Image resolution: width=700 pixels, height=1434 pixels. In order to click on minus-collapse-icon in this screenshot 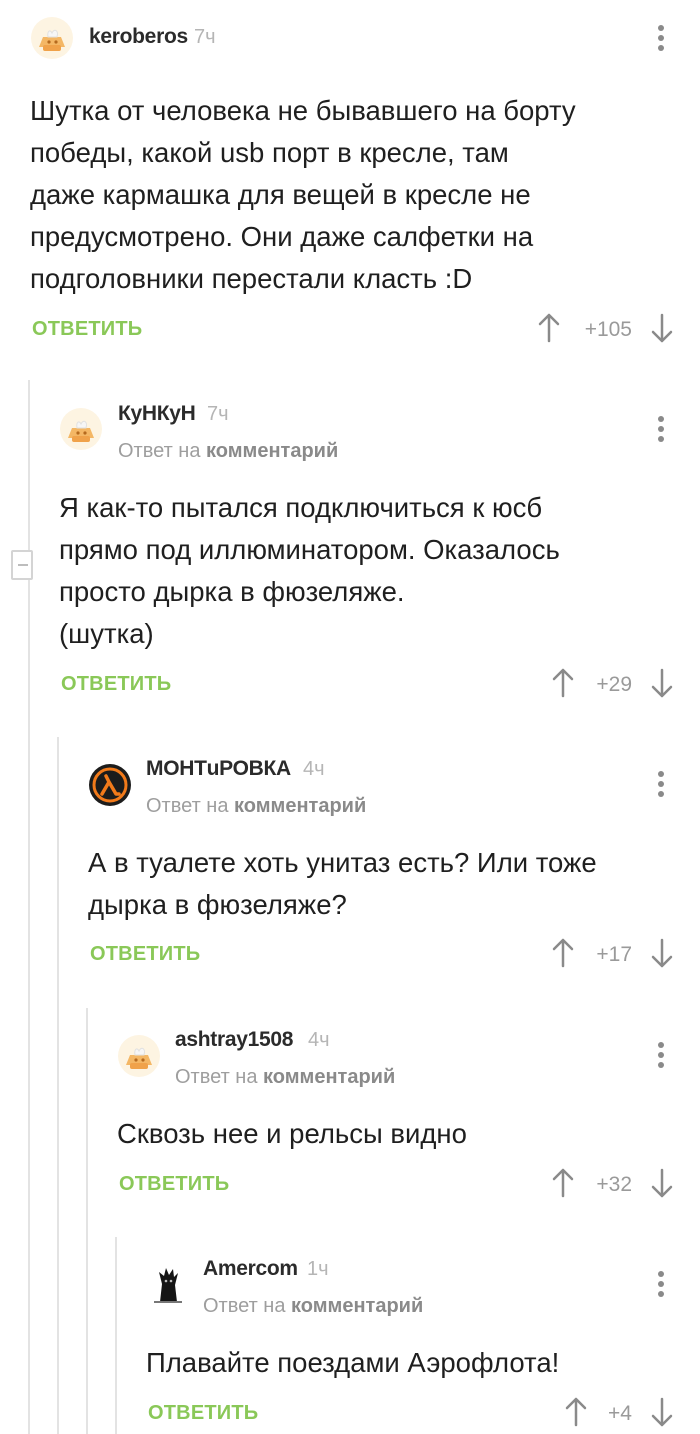, I will do `click(23, 565)`.